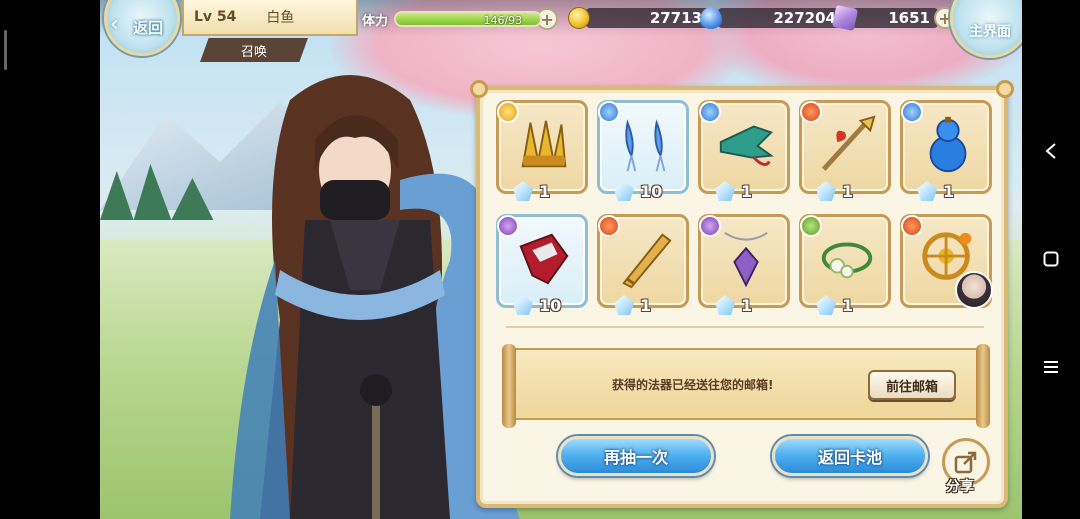 The image size is (1080, 519). Describe the element at coordinates (544, 144) in the screenshot. I see `golden-claw-icon` at that location.